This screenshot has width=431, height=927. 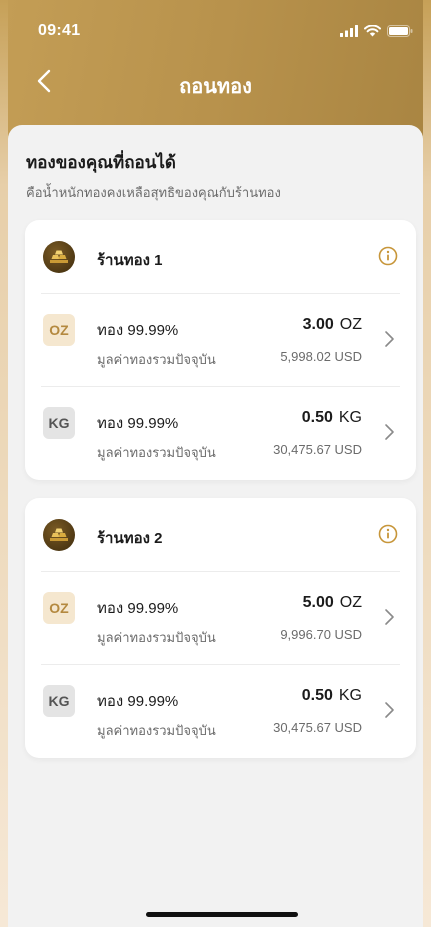 What do you see at coordinates (4, 463) in the screenshot?
I see `background-edge-left` at bounding box center [4, 463].